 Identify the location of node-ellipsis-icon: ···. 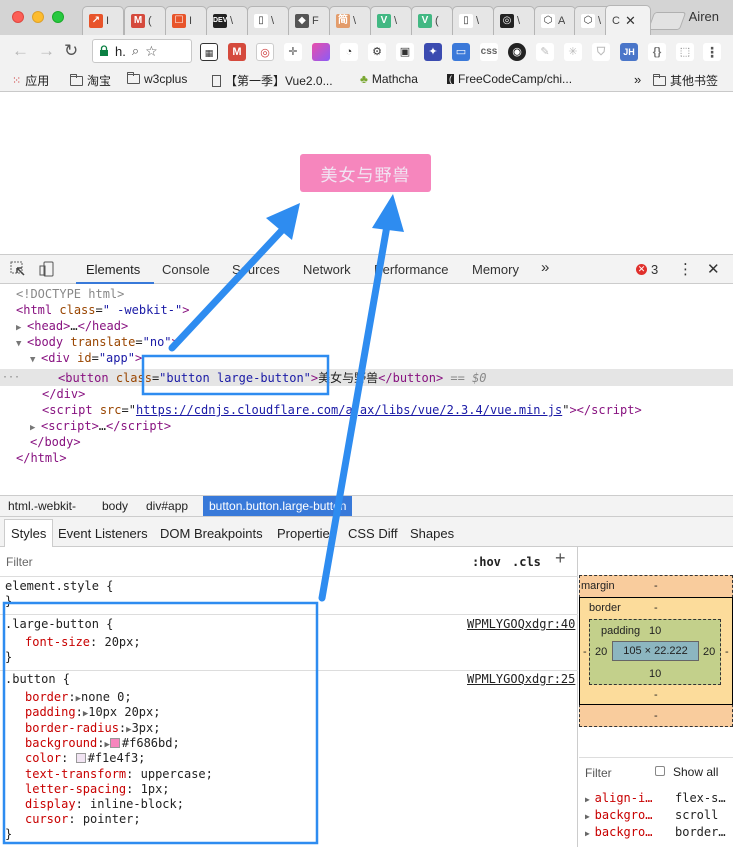
(11, 378).